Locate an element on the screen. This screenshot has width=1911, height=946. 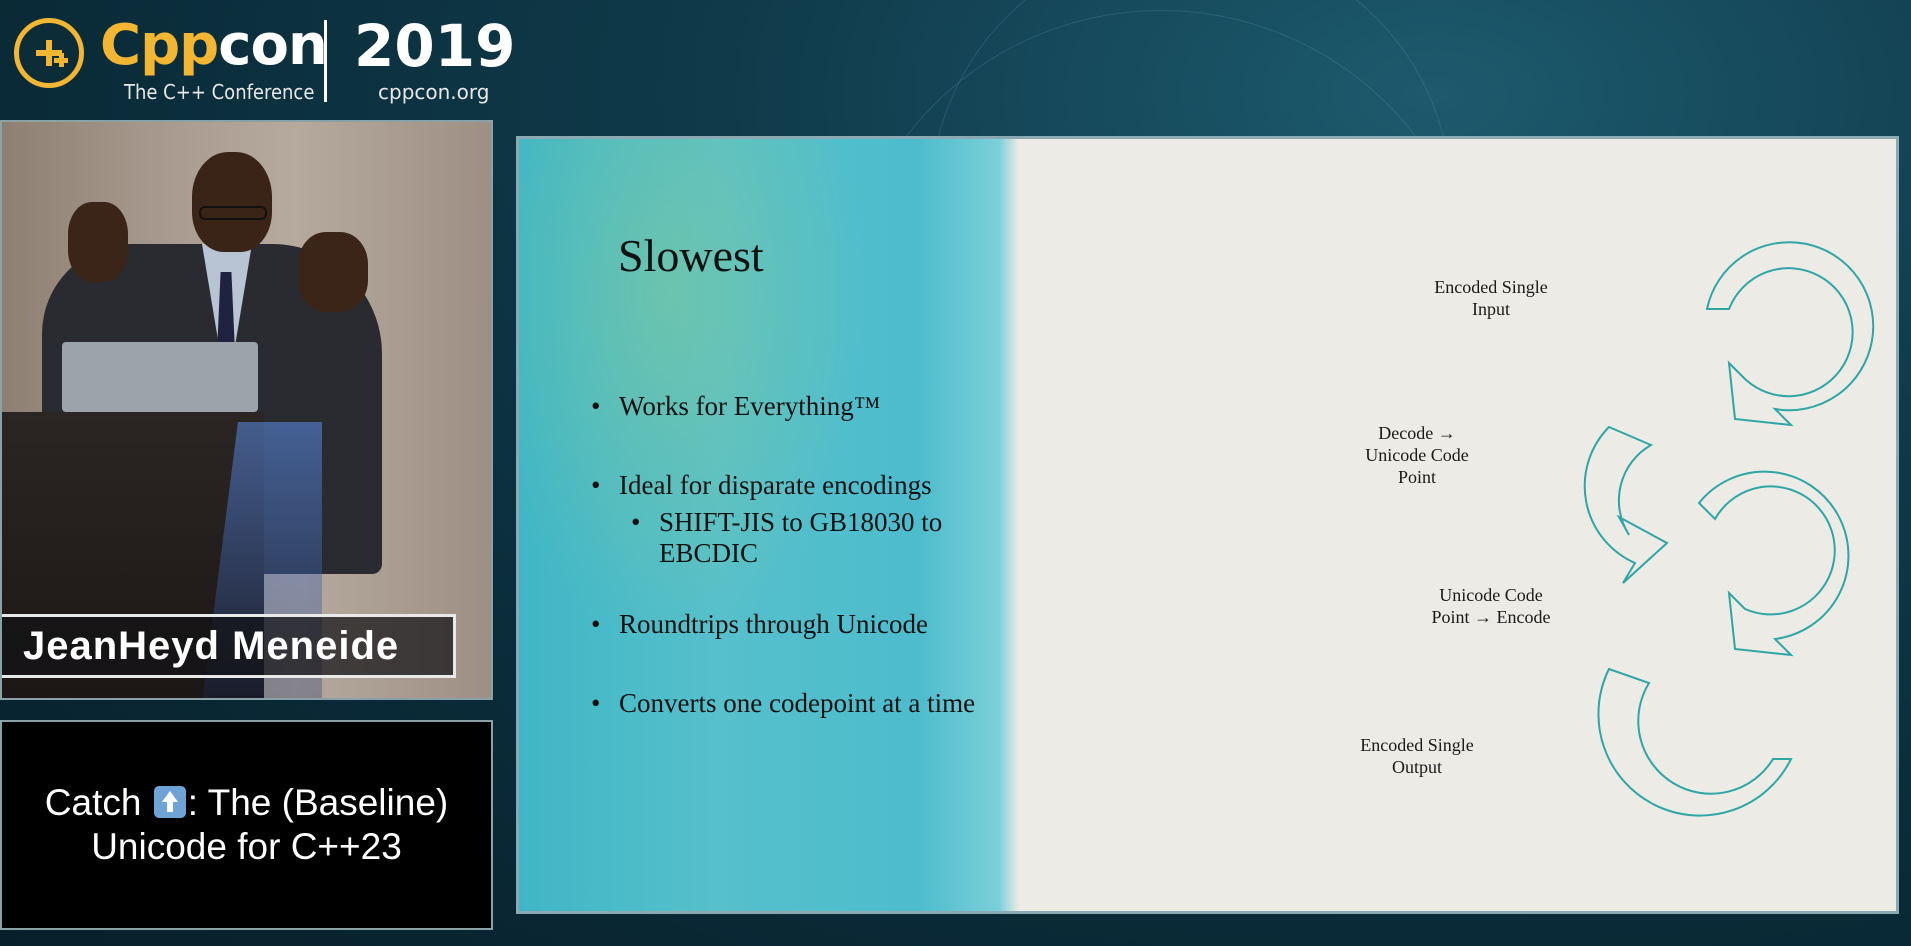
conference-site: cppcon.org is located at coordinates (434, 92).